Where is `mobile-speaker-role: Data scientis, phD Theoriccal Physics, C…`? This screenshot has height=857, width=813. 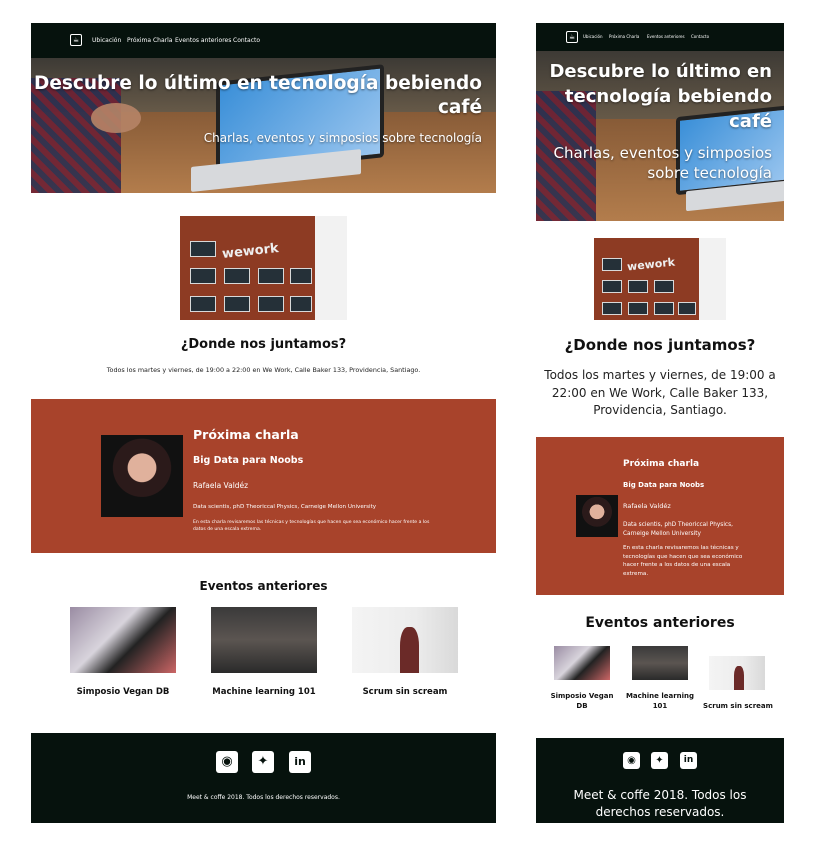 mobile-speaker-role: Data scientis, phD Theoriccal Physics, C… is located at coordinates (678, 529).